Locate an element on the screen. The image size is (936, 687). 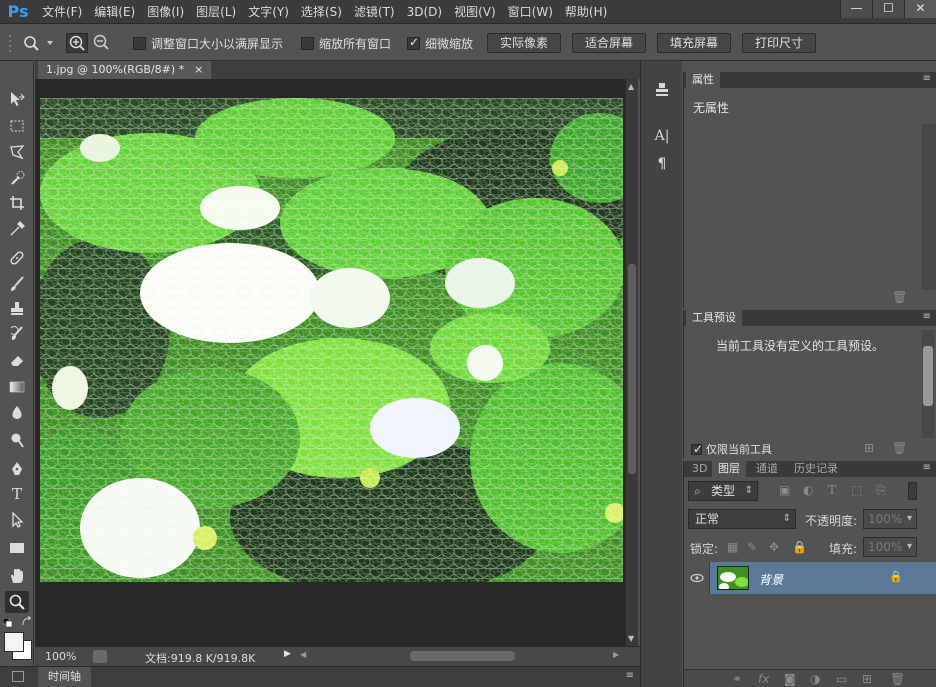
menu-type: 文字(Y) is located at coordinates (268, 12).